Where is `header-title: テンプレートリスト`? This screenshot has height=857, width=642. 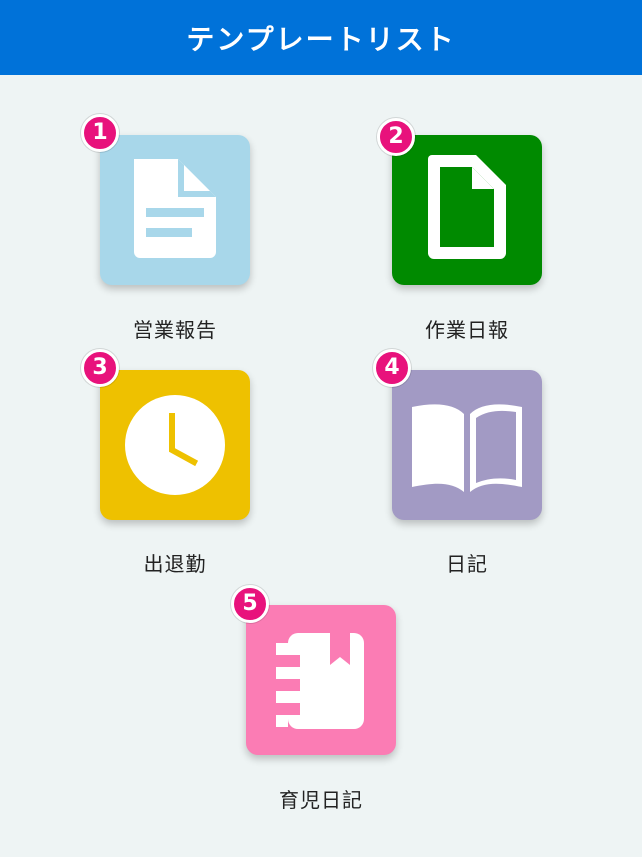
header-title: テンプレートリスト is located at coordinates (321, 39).